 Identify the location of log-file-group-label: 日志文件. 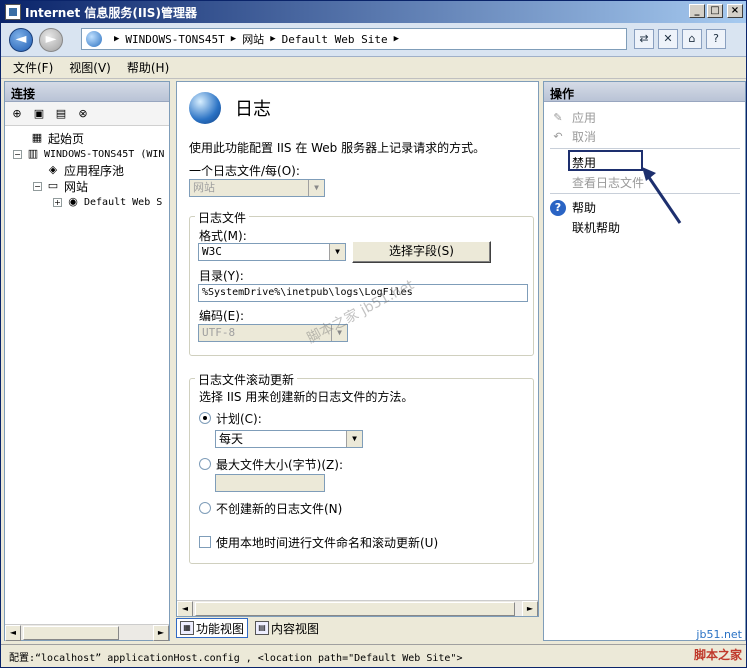
(222, 217).